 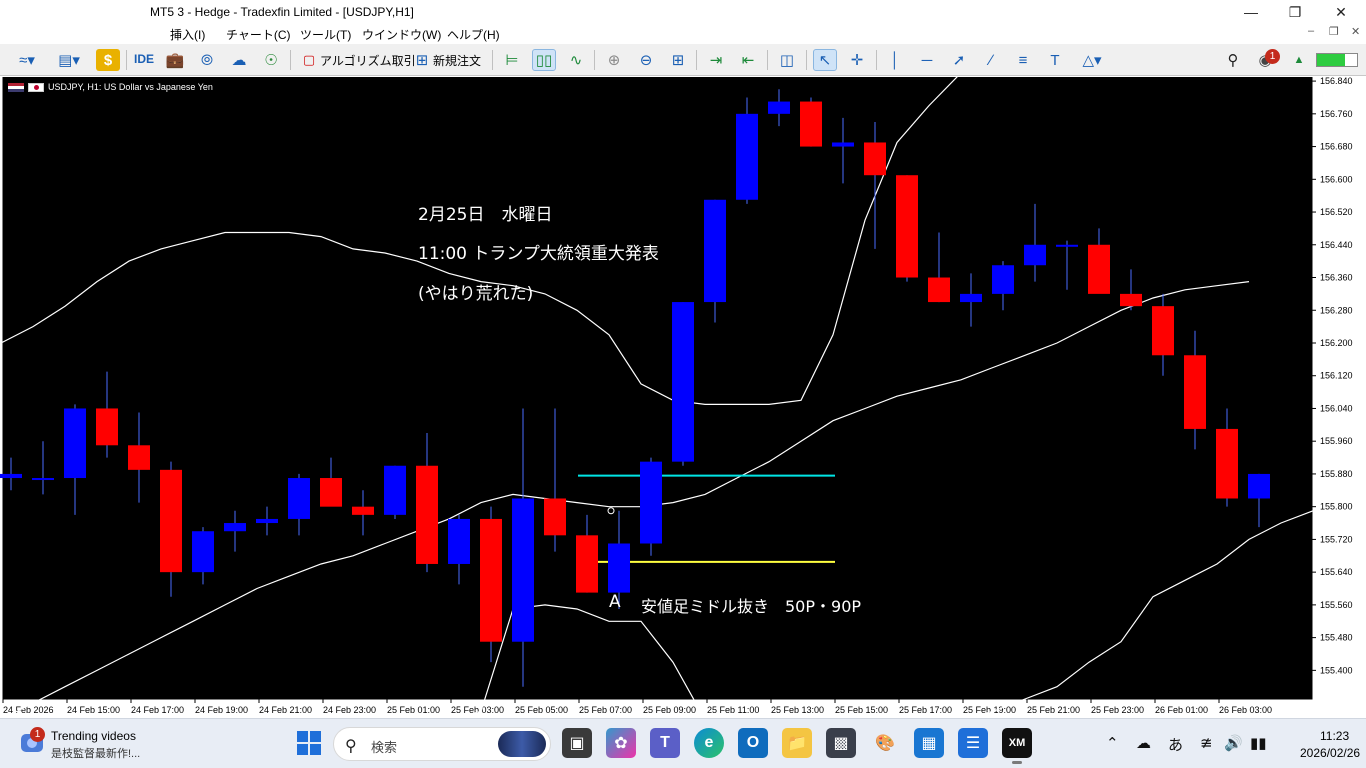 What do you see at coordinates (475, 291) in the screenshot?
I see `annotation-comment: (やはり荒れた)` at bounding box center [475, 291].